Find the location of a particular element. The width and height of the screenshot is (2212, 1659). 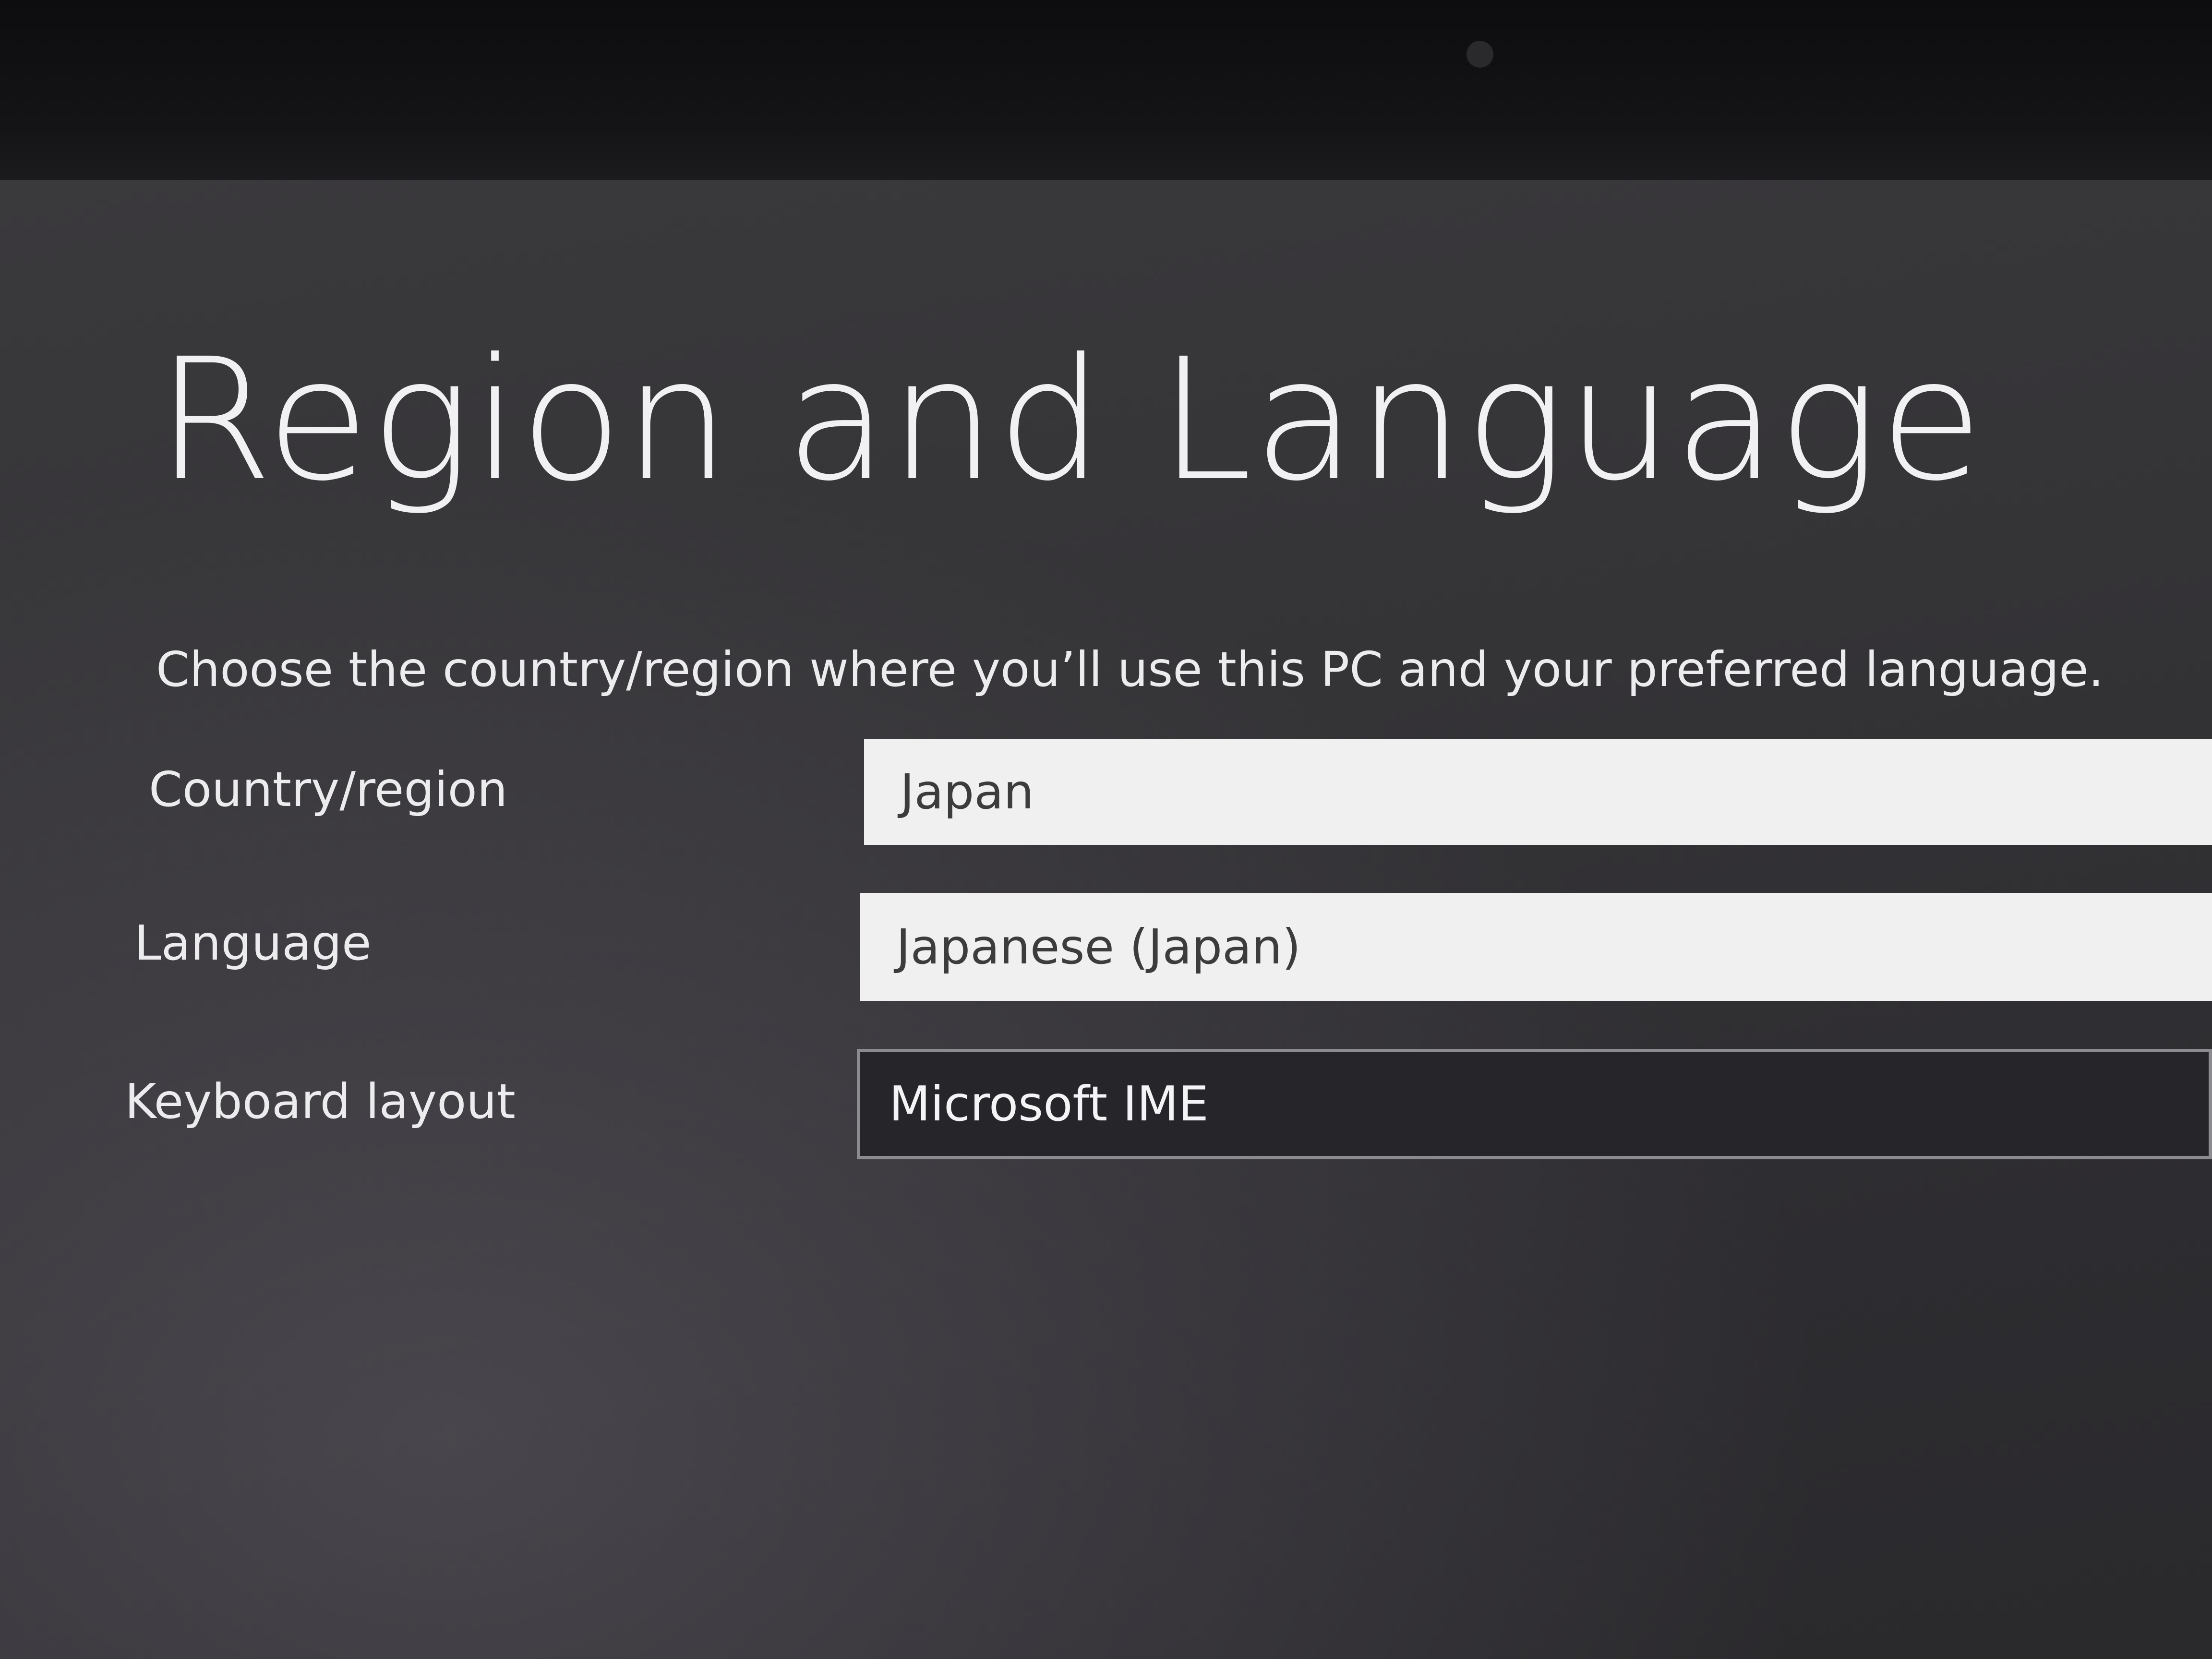

language-dropdown: Japanese (Japan) is located at coordinates (1536, 947).